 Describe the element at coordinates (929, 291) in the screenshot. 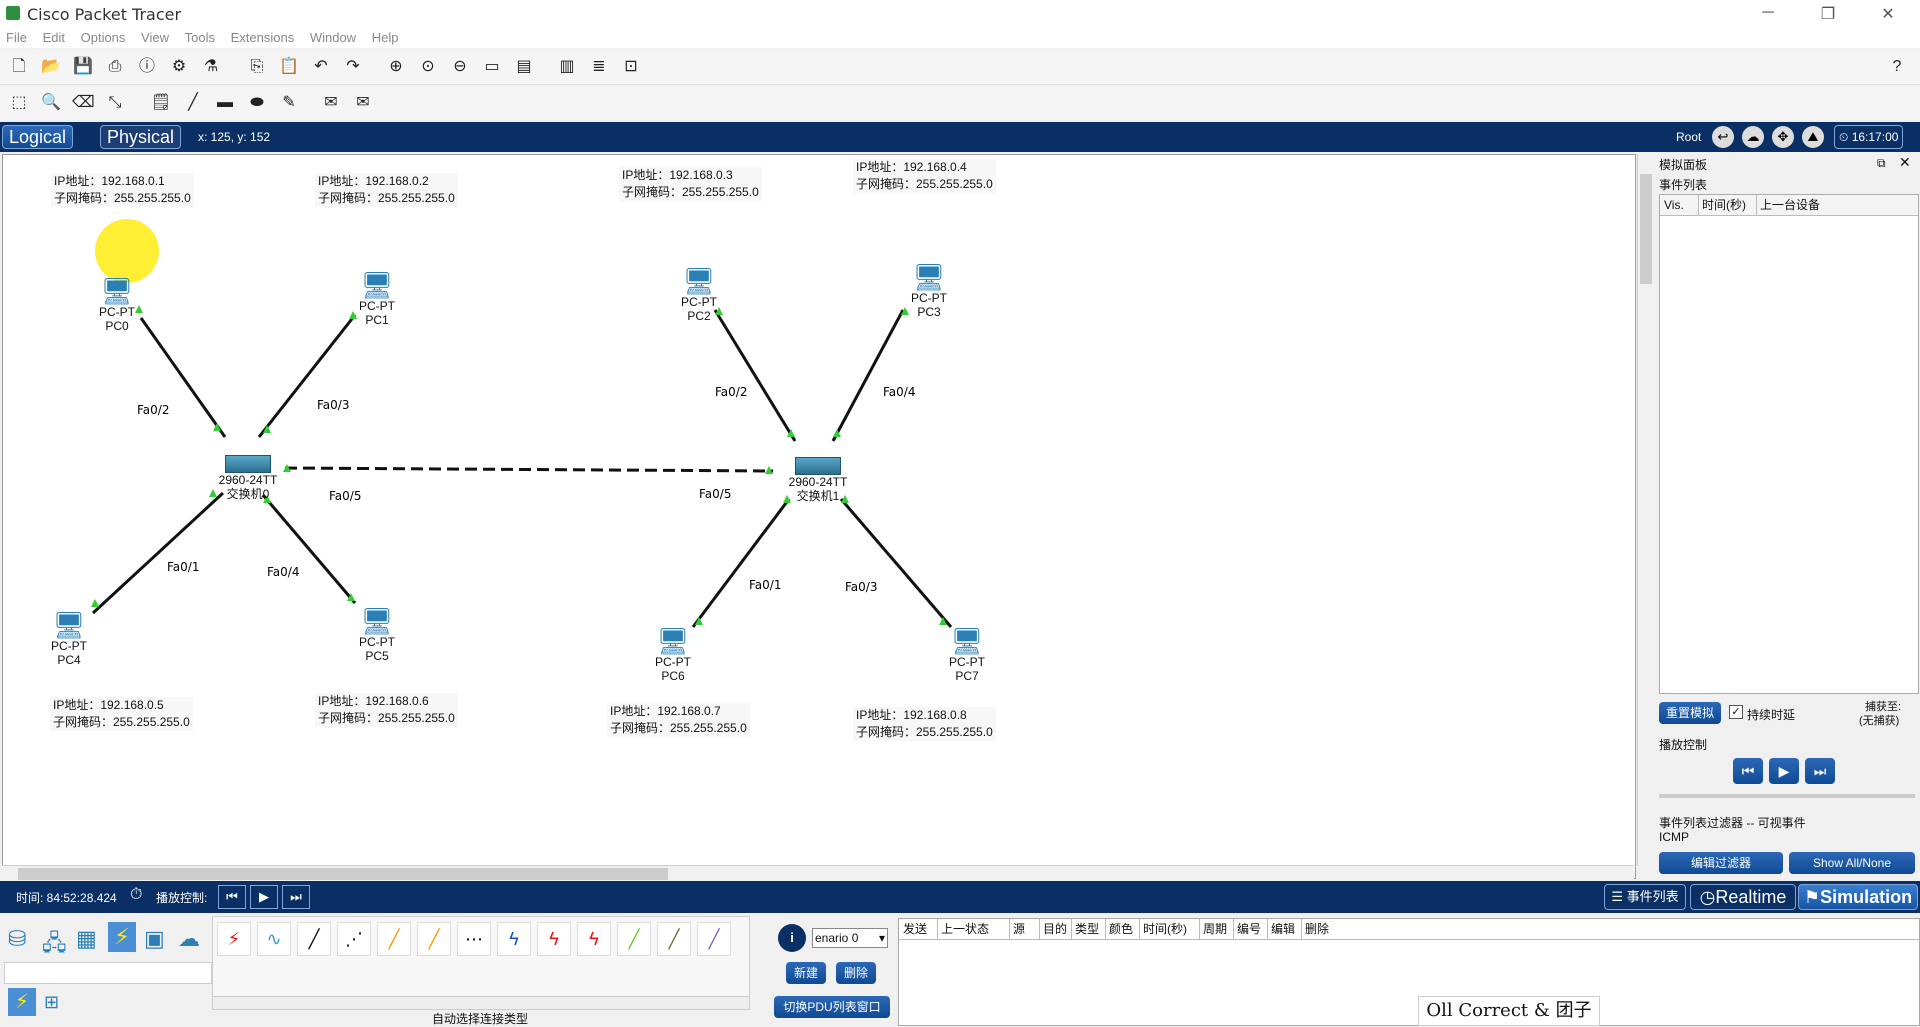

I see `device-pc3: 🖥 PC-PT PC3` at that location.